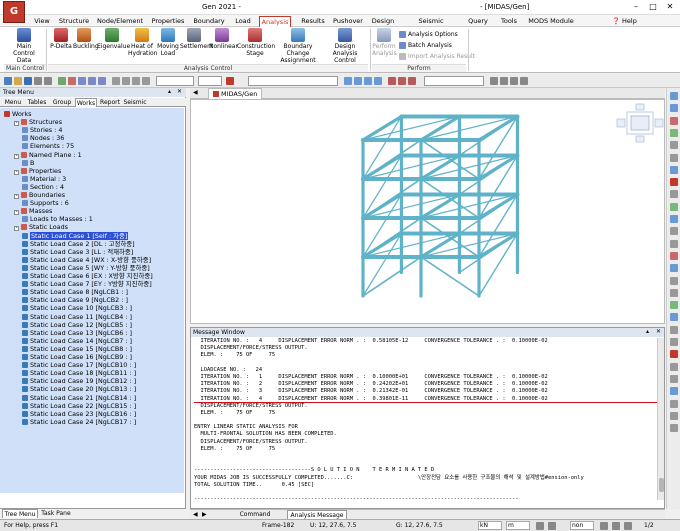 The height and width of the screenshot is (531, 680). Describe the element at coordinates (168, 42) in the screenshot. I see `moving-load-button: Moving Load` at that location.